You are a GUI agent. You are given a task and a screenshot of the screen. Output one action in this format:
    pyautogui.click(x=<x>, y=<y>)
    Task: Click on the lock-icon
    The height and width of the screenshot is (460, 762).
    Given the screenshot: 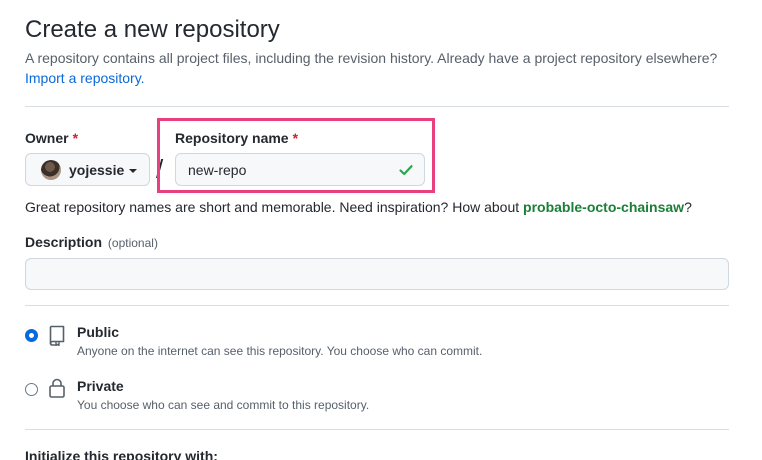 What is the action you would take?
    pyautogui.click(x=57, y=388)
    